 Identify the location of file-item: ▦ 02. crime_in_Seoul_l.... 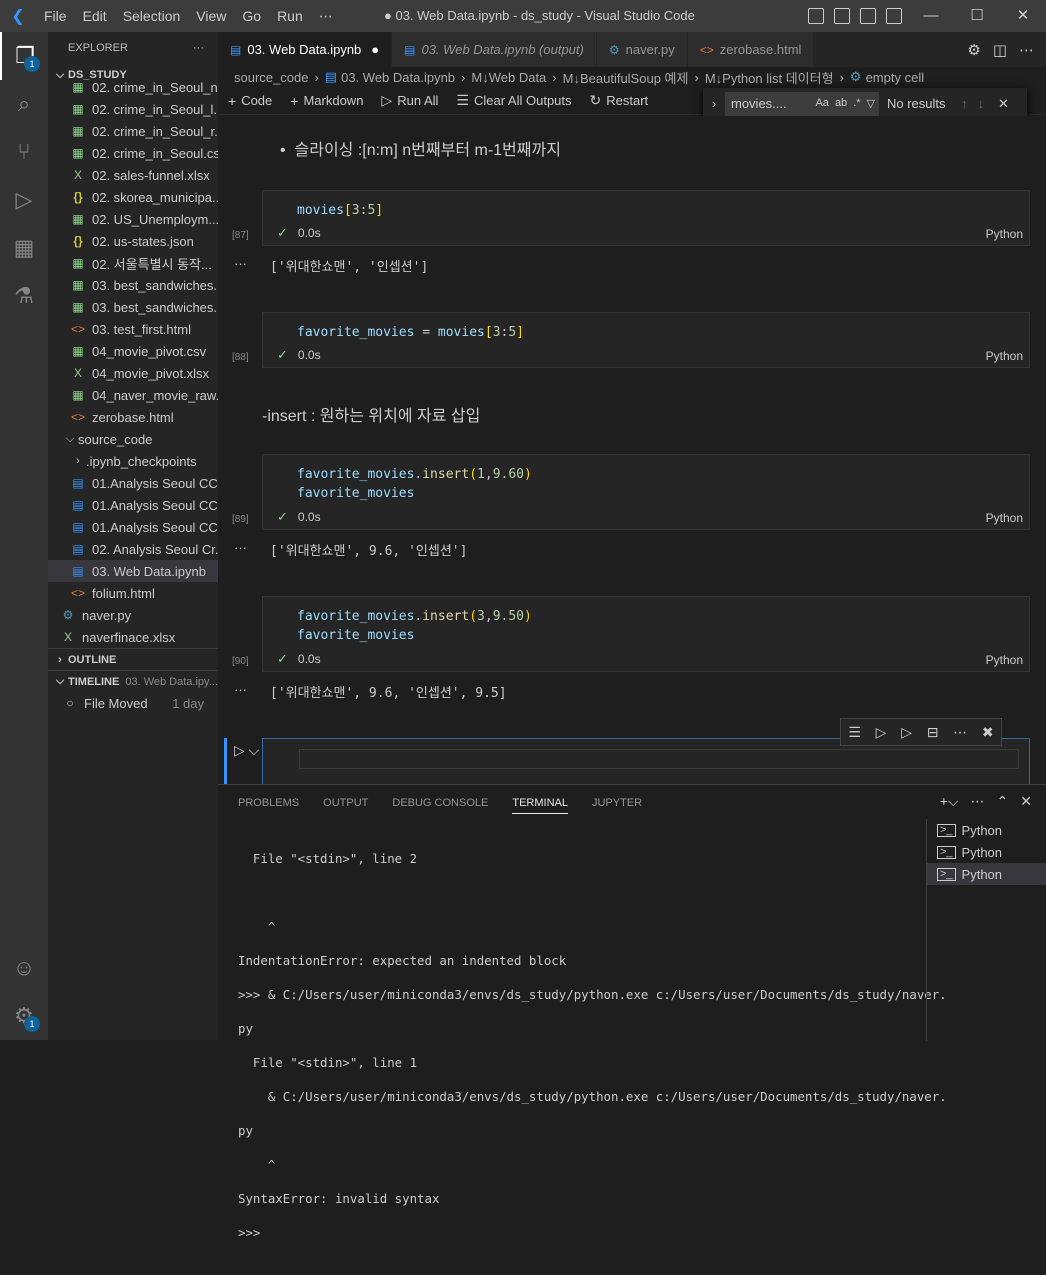
(133, 109).